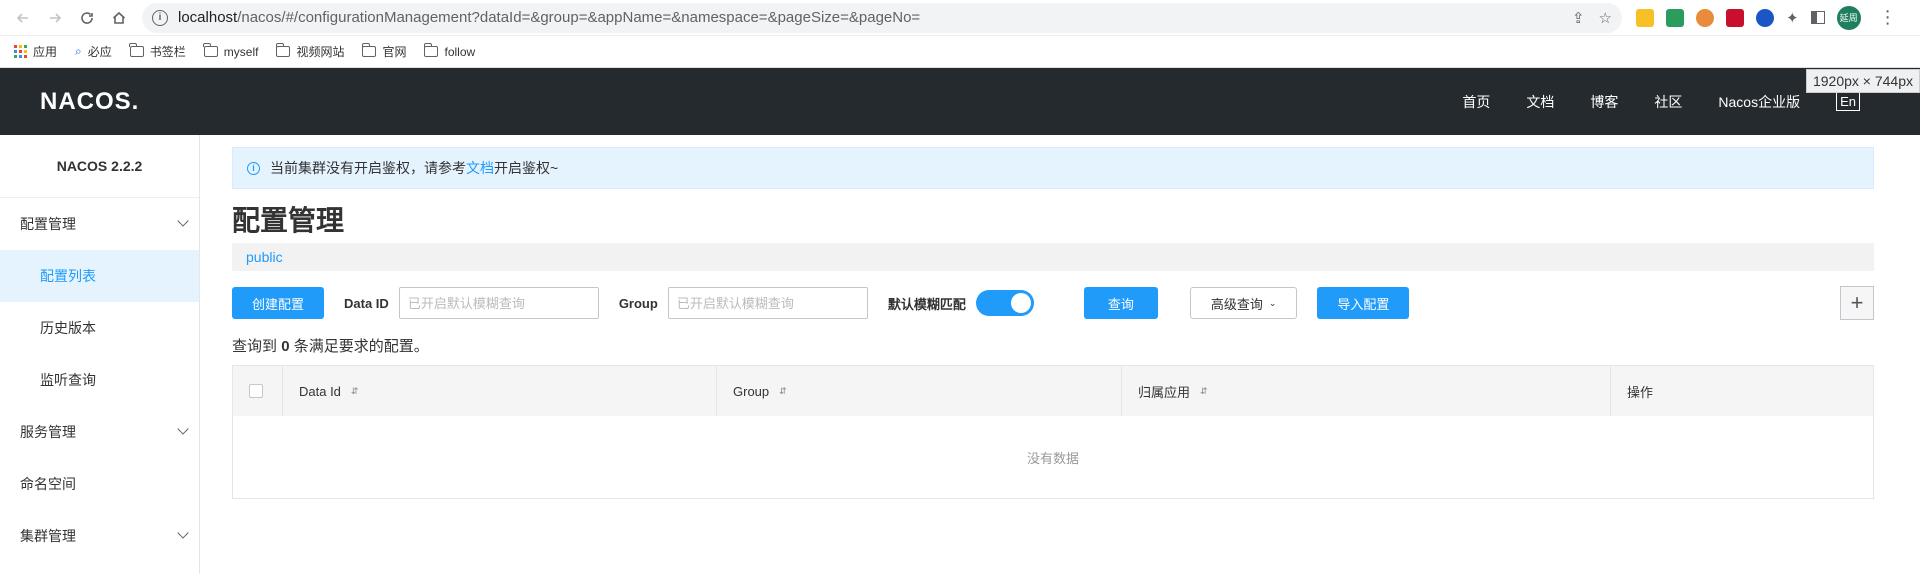 The image size is (1920, 574). I want to click on advanced-query-dropdown: 高级查询 ⌄, so click(1243, 303).